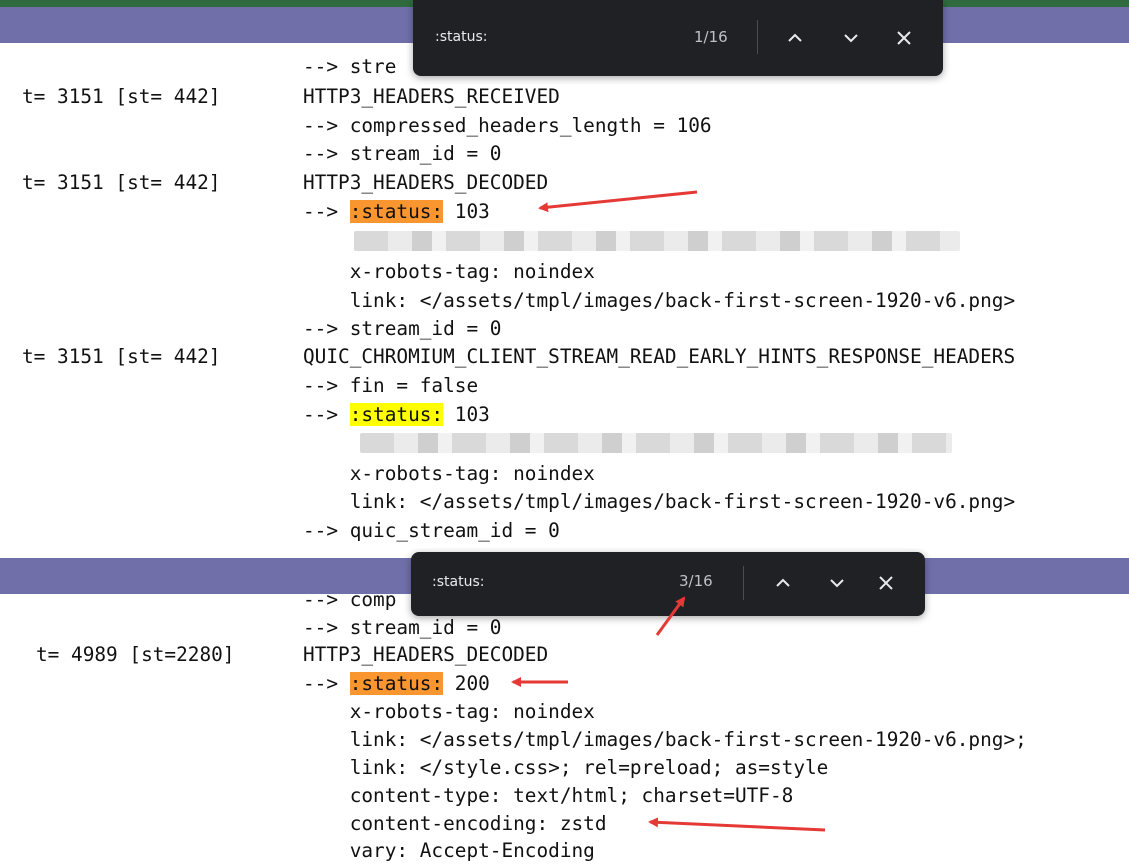 The width and height of the screenshot is (1129, 866). Describe the element at coordinates (431, 96) in the screenshot. I see `log-event-type: HTTP3_HEADERS_RECEIVED` at that location.